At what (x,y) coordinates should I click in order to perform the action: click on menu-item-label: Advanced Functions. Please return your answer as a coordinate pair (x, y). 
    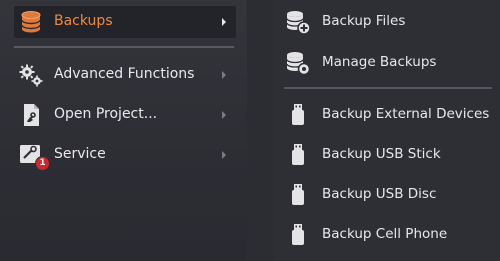
    Looking at the image, I should click on (124, 74).